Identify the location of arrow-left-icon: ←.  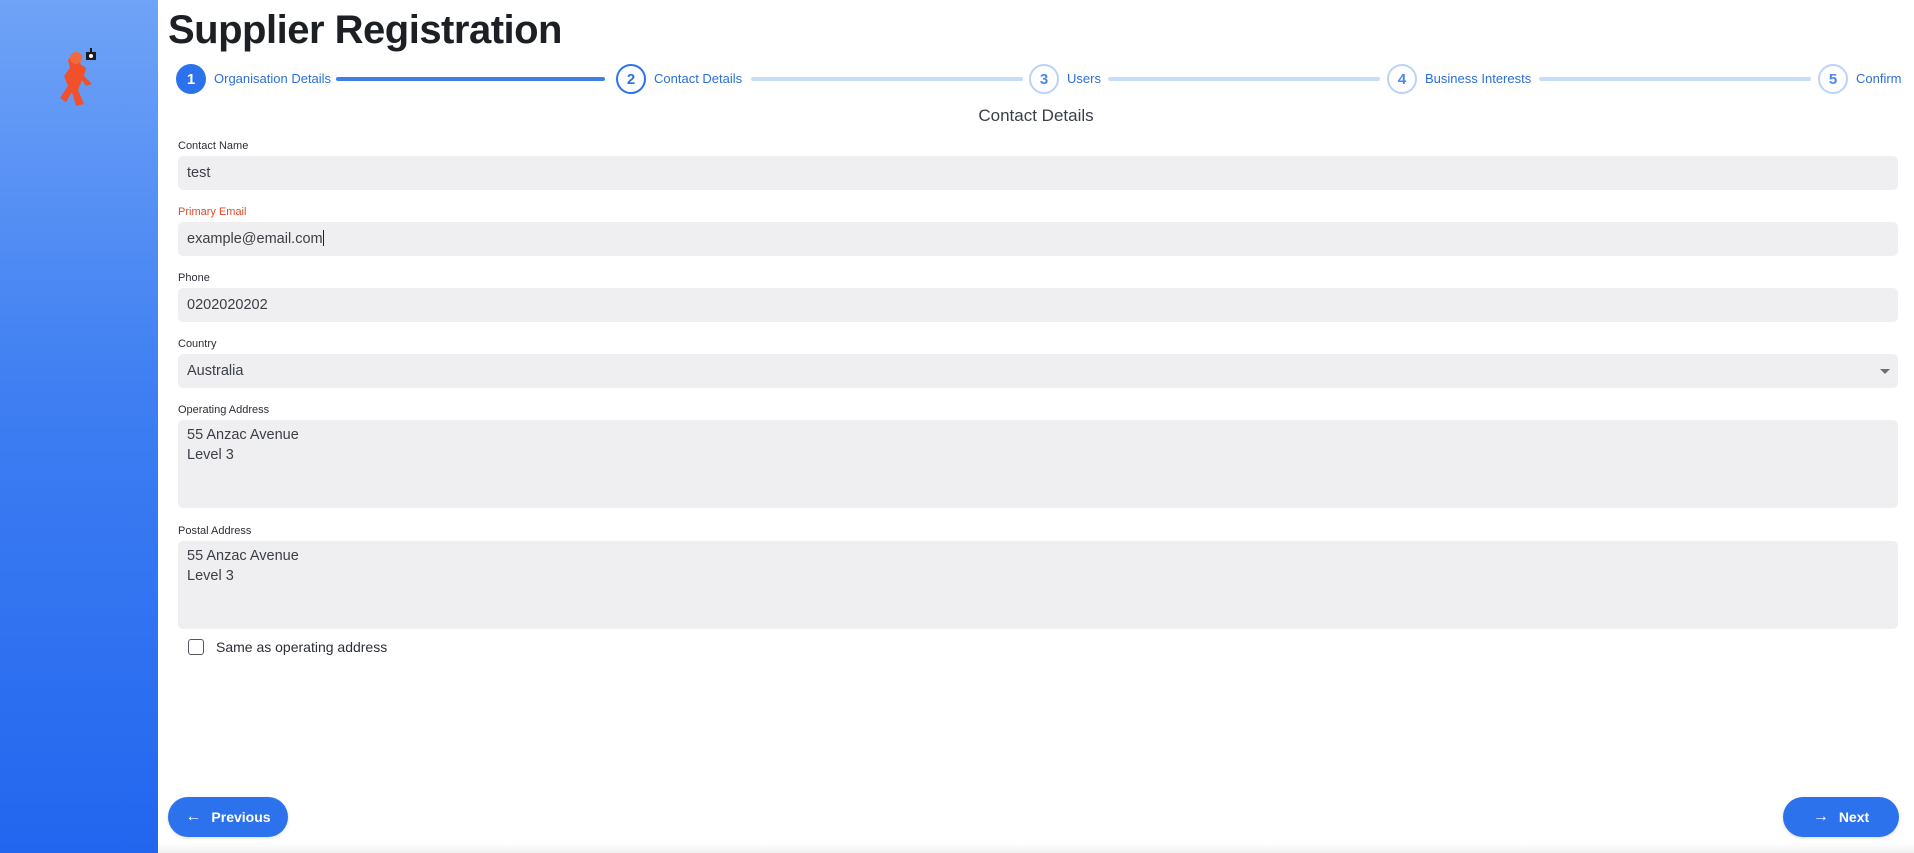
(193, 816).